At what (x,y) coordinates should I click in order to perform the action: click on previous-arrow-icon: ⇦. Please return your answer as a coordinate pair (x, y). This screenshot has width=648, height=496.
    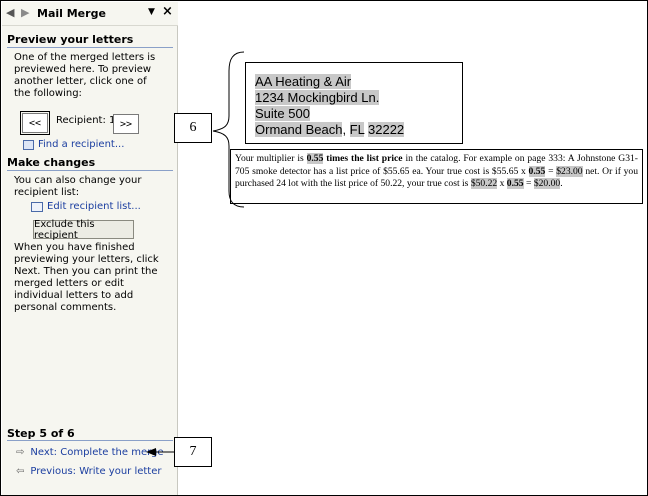
    Looking at the image, I should click on (20, 471).